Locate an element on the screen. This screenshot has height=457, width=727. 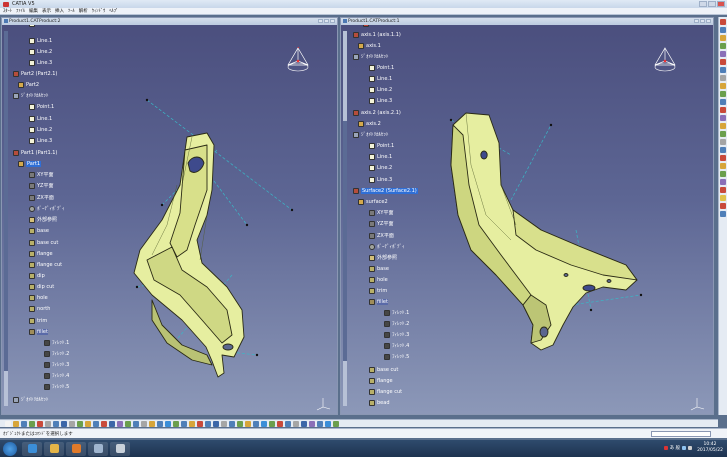
left-tree-scroll-thumb is located at coordinates (6, 201).